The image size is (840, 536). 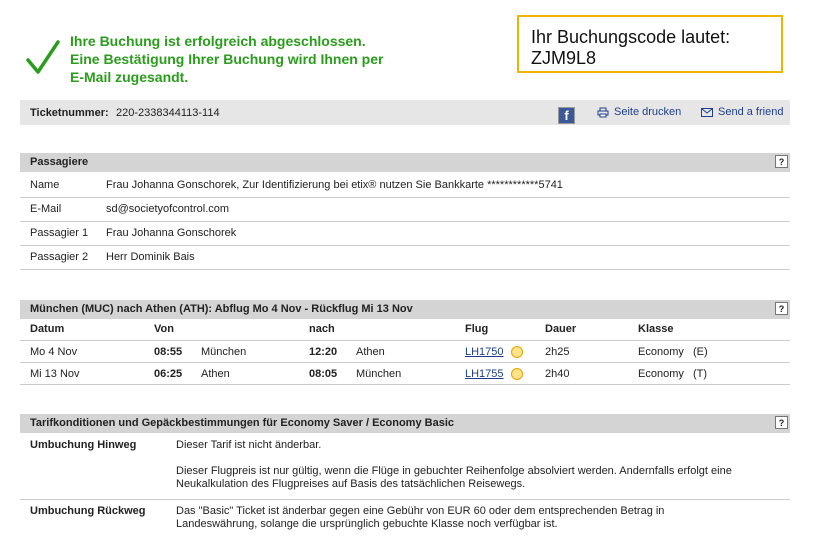 I want to click on tariff-outbound-text: Dieser Tarif ist nicht änderbar., so click(x=249, y=445).